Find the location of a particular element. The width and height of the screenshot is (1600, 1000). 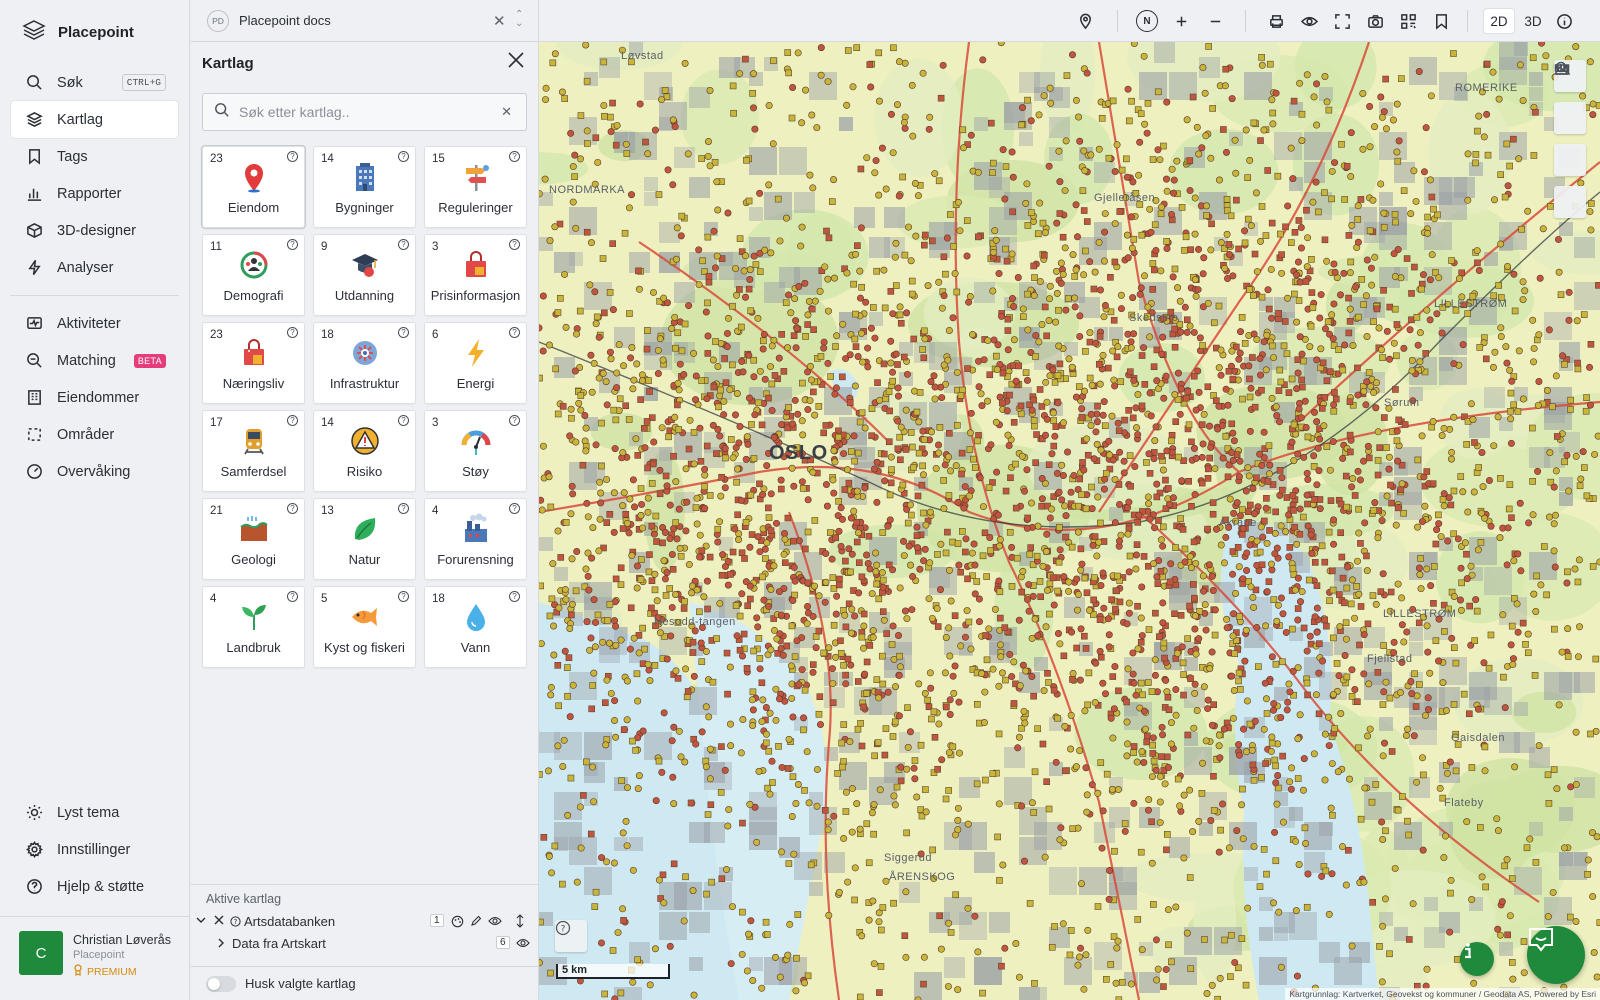

category-card-eiendom: 23 ? Eiendom is located at coordinates (253, 187).